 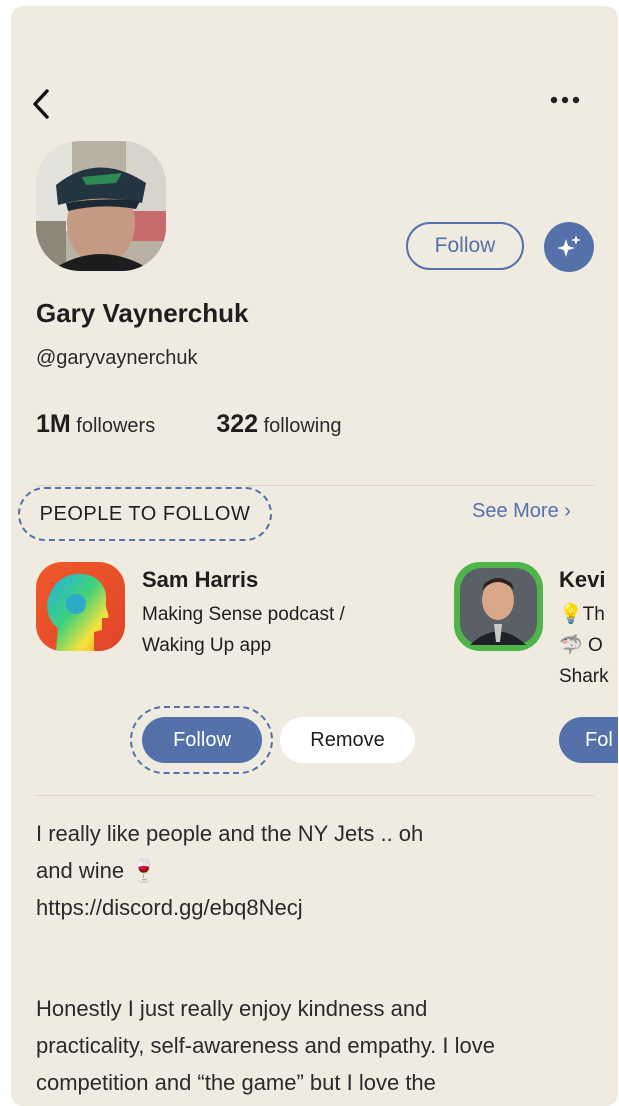 I want to click on bio-text: O, so click(x=595, y=645).